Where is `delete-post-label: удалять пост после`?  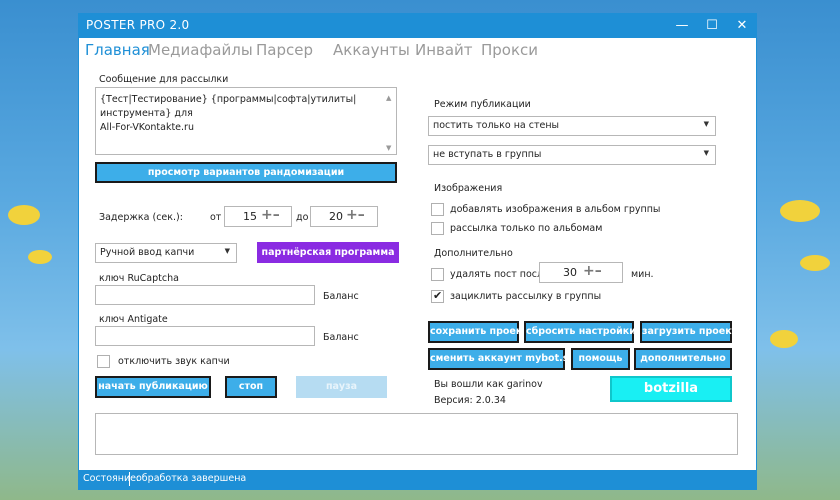
delete-post-label: удалять пост после is located at coordinates (499, 274).